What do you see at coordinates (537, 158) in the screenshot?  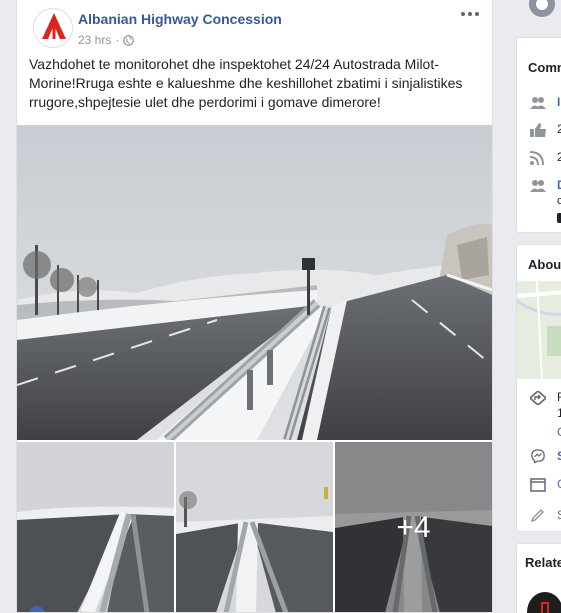 I see `rss-icon` at bounding box center [537, 158].